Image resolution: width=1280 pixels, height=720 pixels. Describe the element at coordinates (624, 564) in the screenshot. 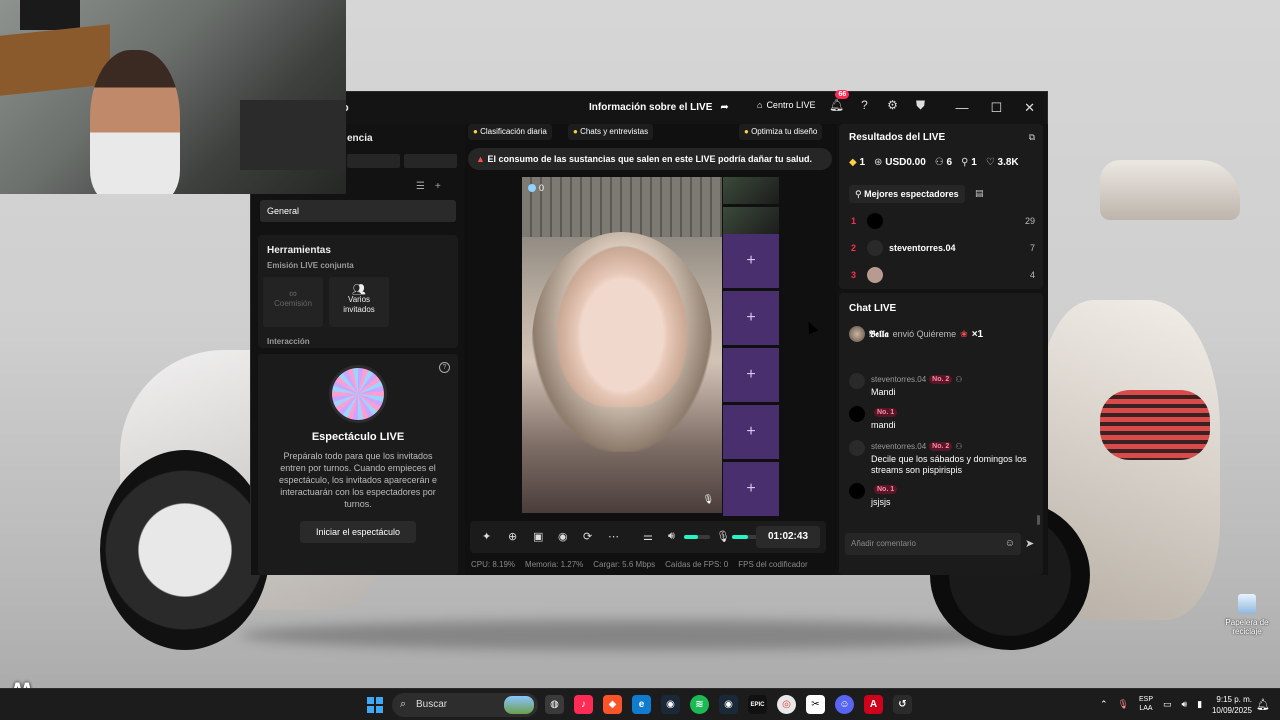

I see `stat-upload: Cargar: 5.6 Mbps` at that location.